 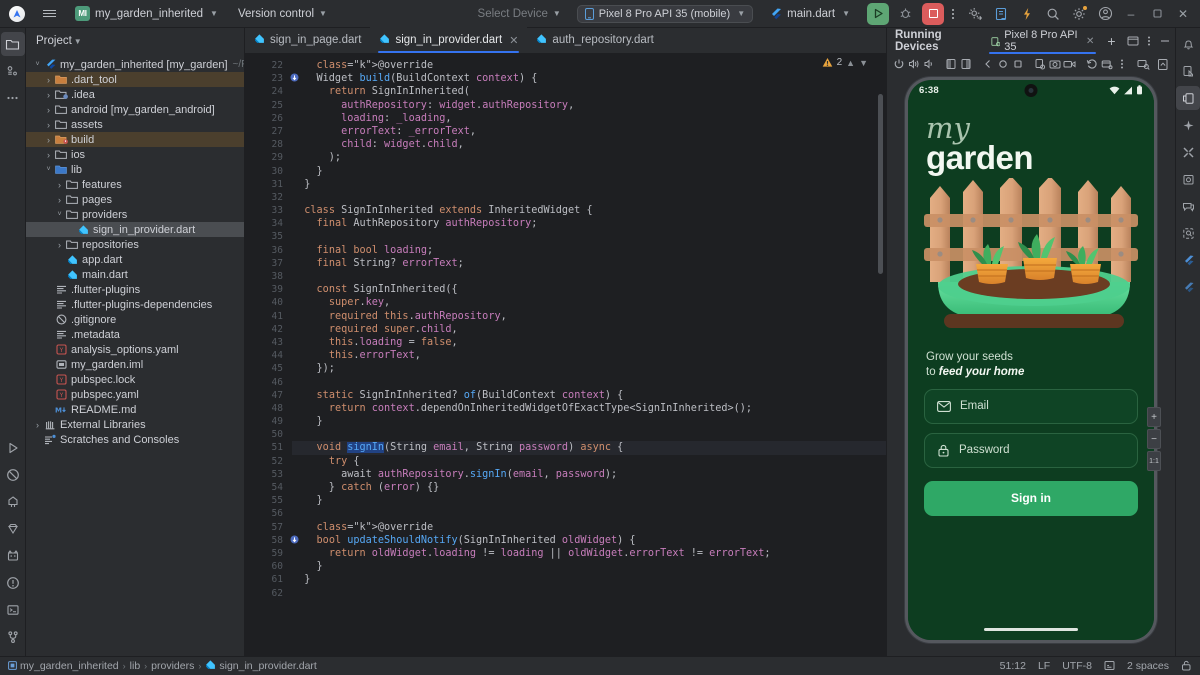 I want to click on tree-item-build: › build, so click(x=135, y=139).